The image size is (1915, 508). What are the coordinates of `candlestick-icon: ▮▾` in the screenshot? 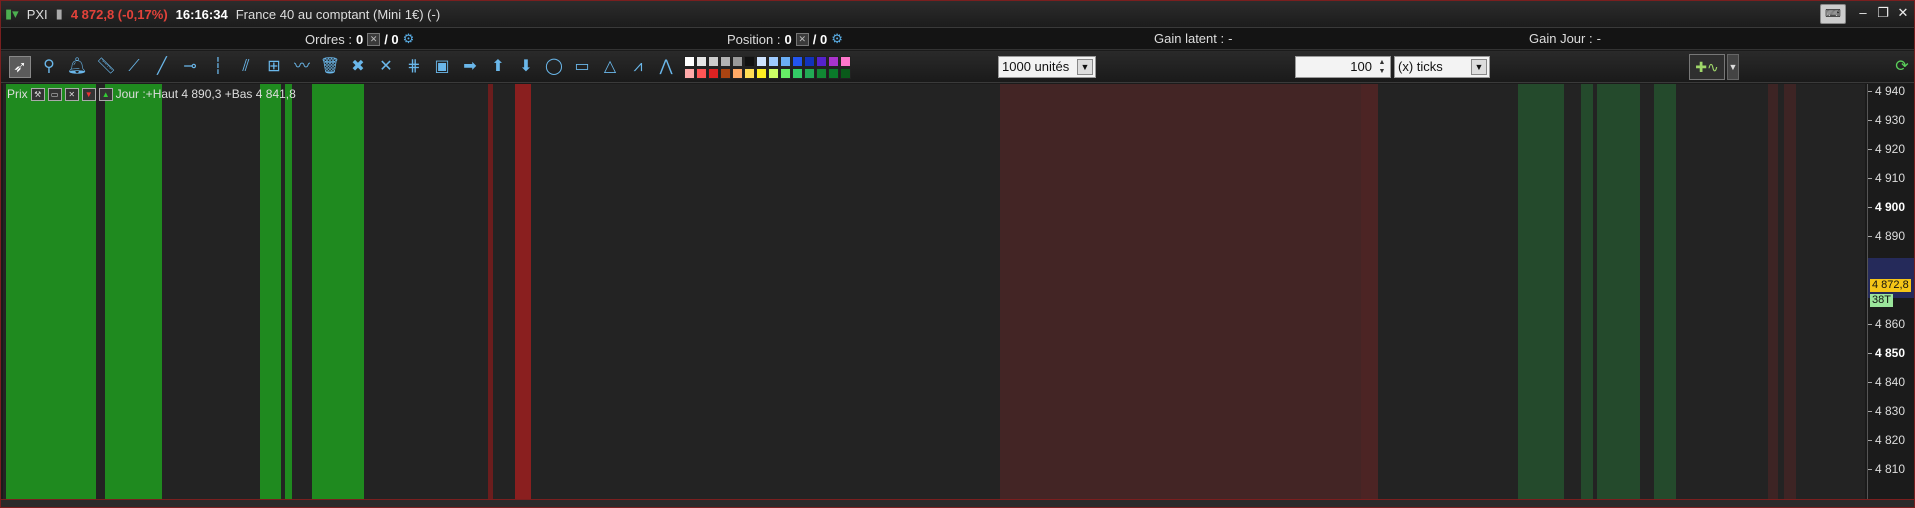 It's located at (12, 14).